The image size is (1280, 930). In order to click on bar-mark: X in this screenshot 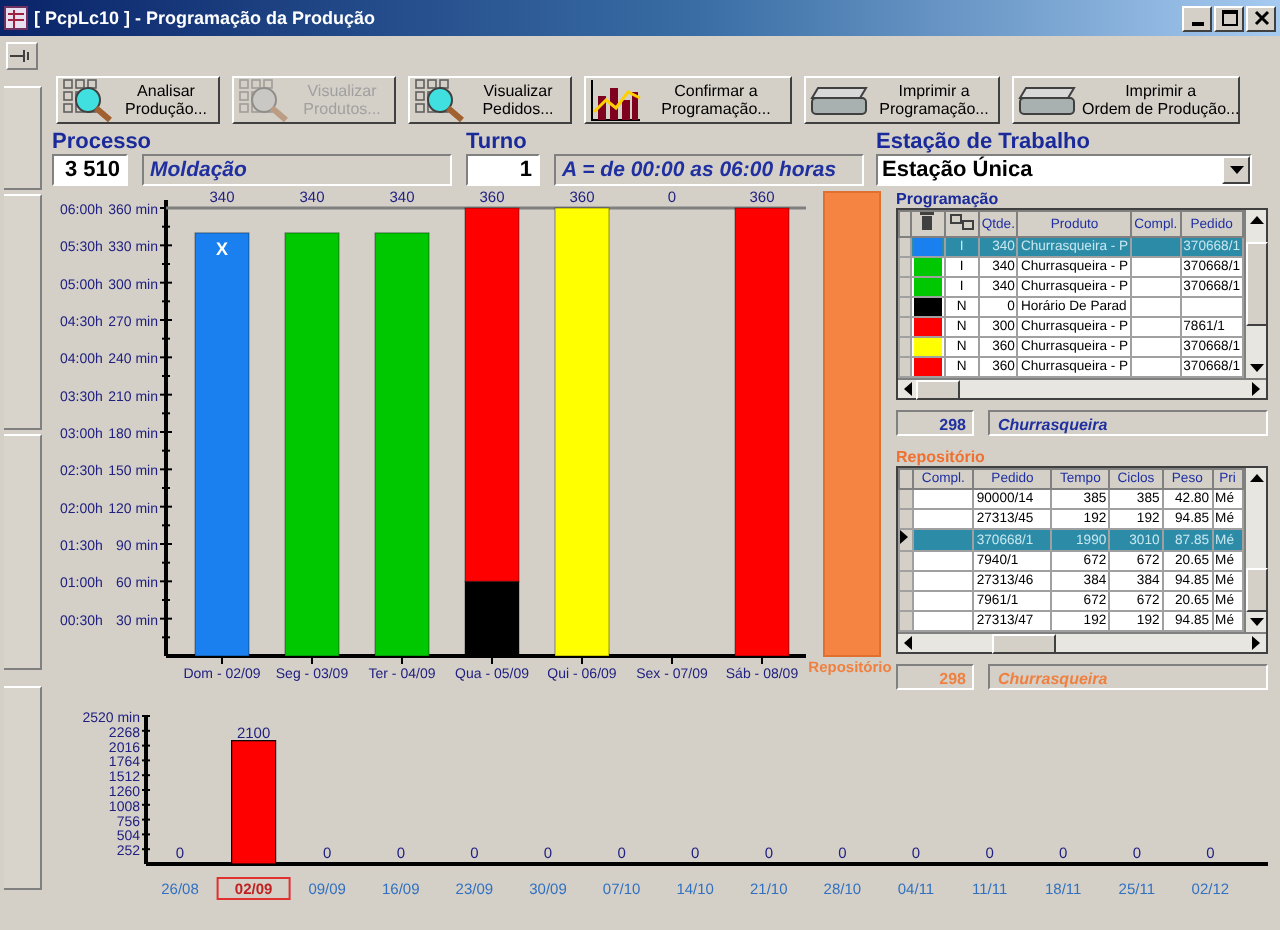, I will do `click(222, 248)`.